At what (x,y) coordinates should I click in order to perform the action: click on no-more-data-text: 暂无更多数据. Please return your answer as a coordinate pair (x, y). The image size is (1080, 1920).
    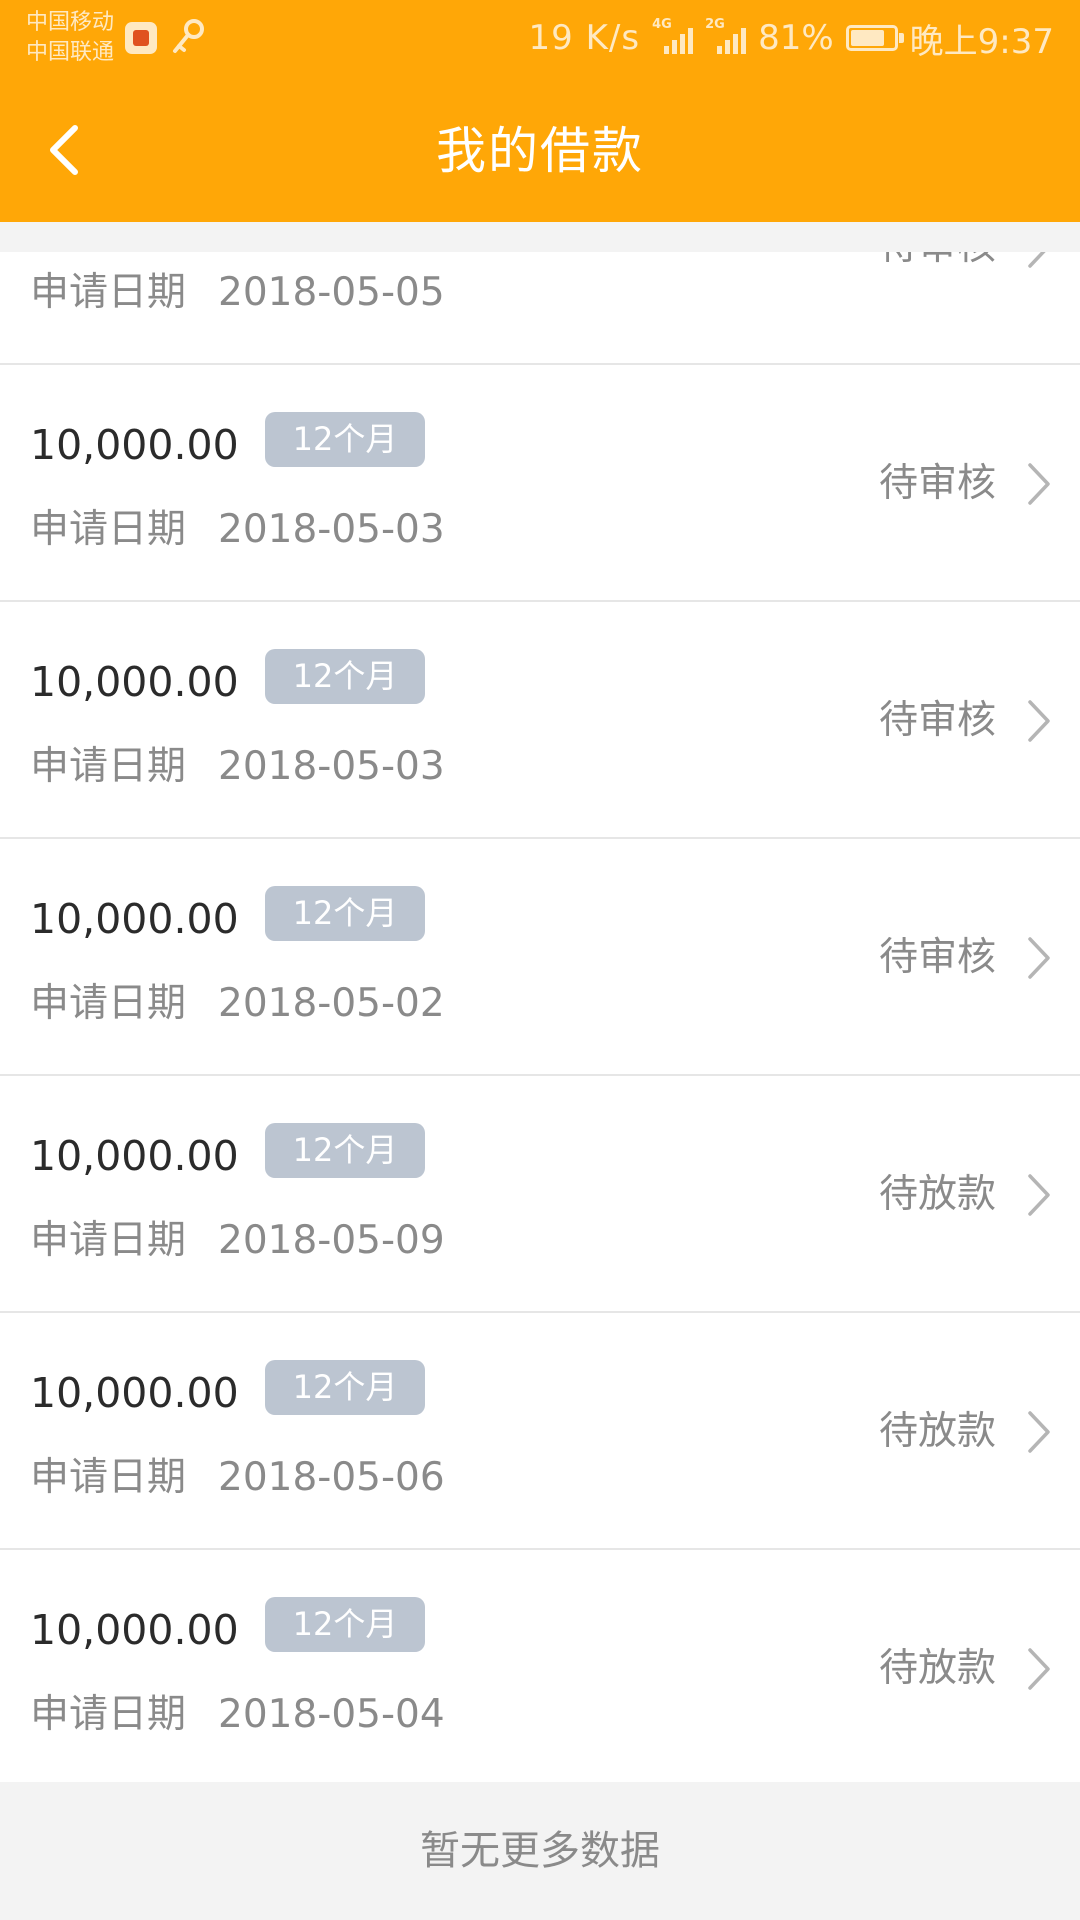
    Looking at the image, I should click on (540, 1851).